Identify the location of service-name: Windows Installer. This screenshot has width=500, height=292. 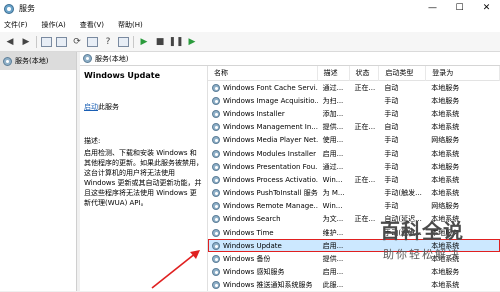
(254, 113).